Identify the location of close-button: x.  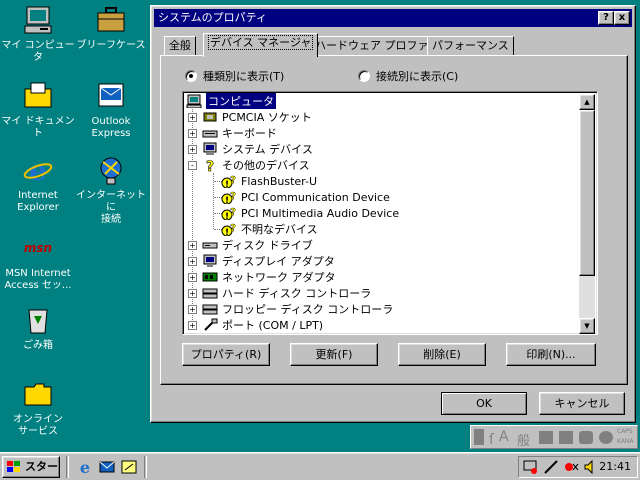
(622, 18).